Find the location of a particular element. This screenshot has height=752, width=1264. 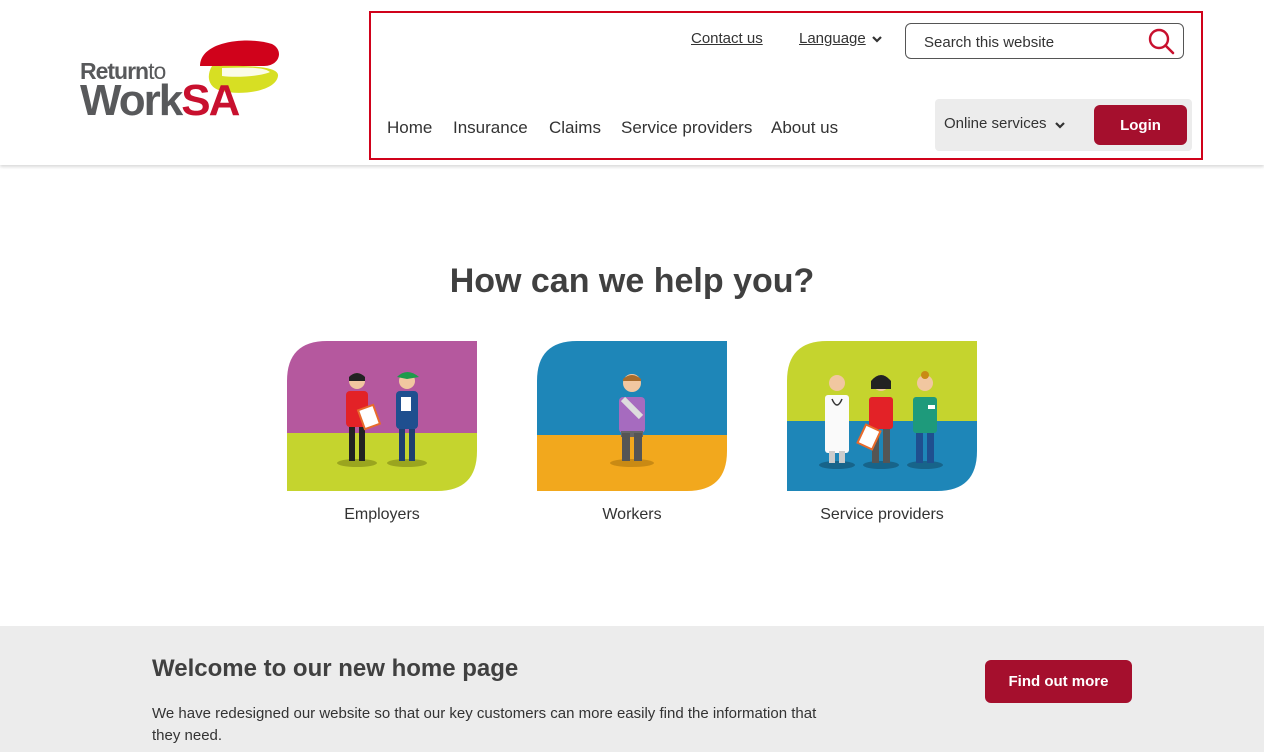

nav-service-providers: Service providers is located at coordinates (686, 128).